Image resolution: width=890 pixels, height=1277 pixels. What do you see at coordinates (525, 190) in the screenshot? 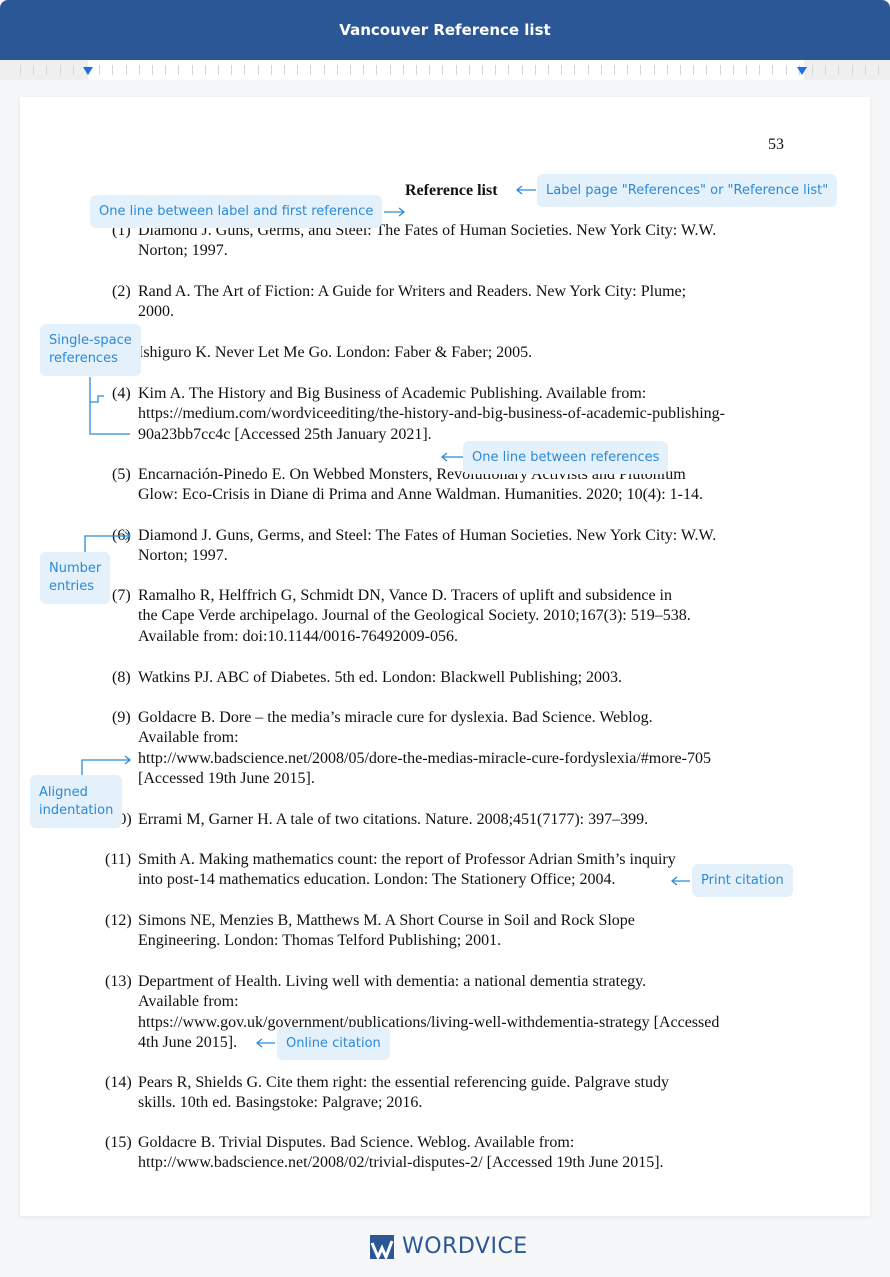
I see `arrow-label-page` at bounding box center [525, 190].